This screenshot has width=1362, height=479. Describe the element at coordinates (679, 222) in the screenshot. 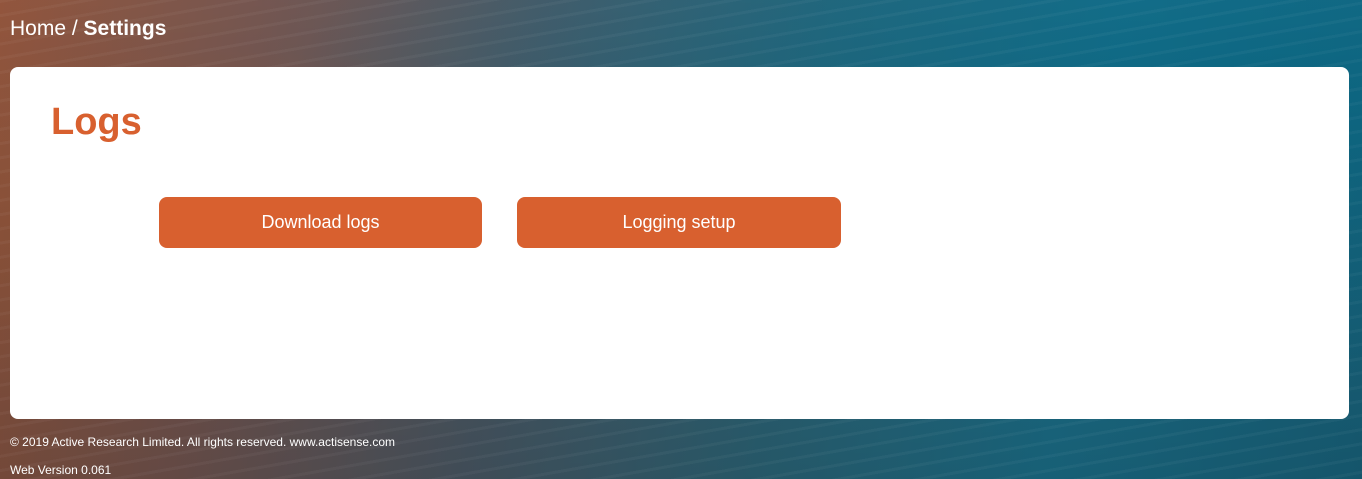

I see `logging-setup-button: Logging setup` at that location.